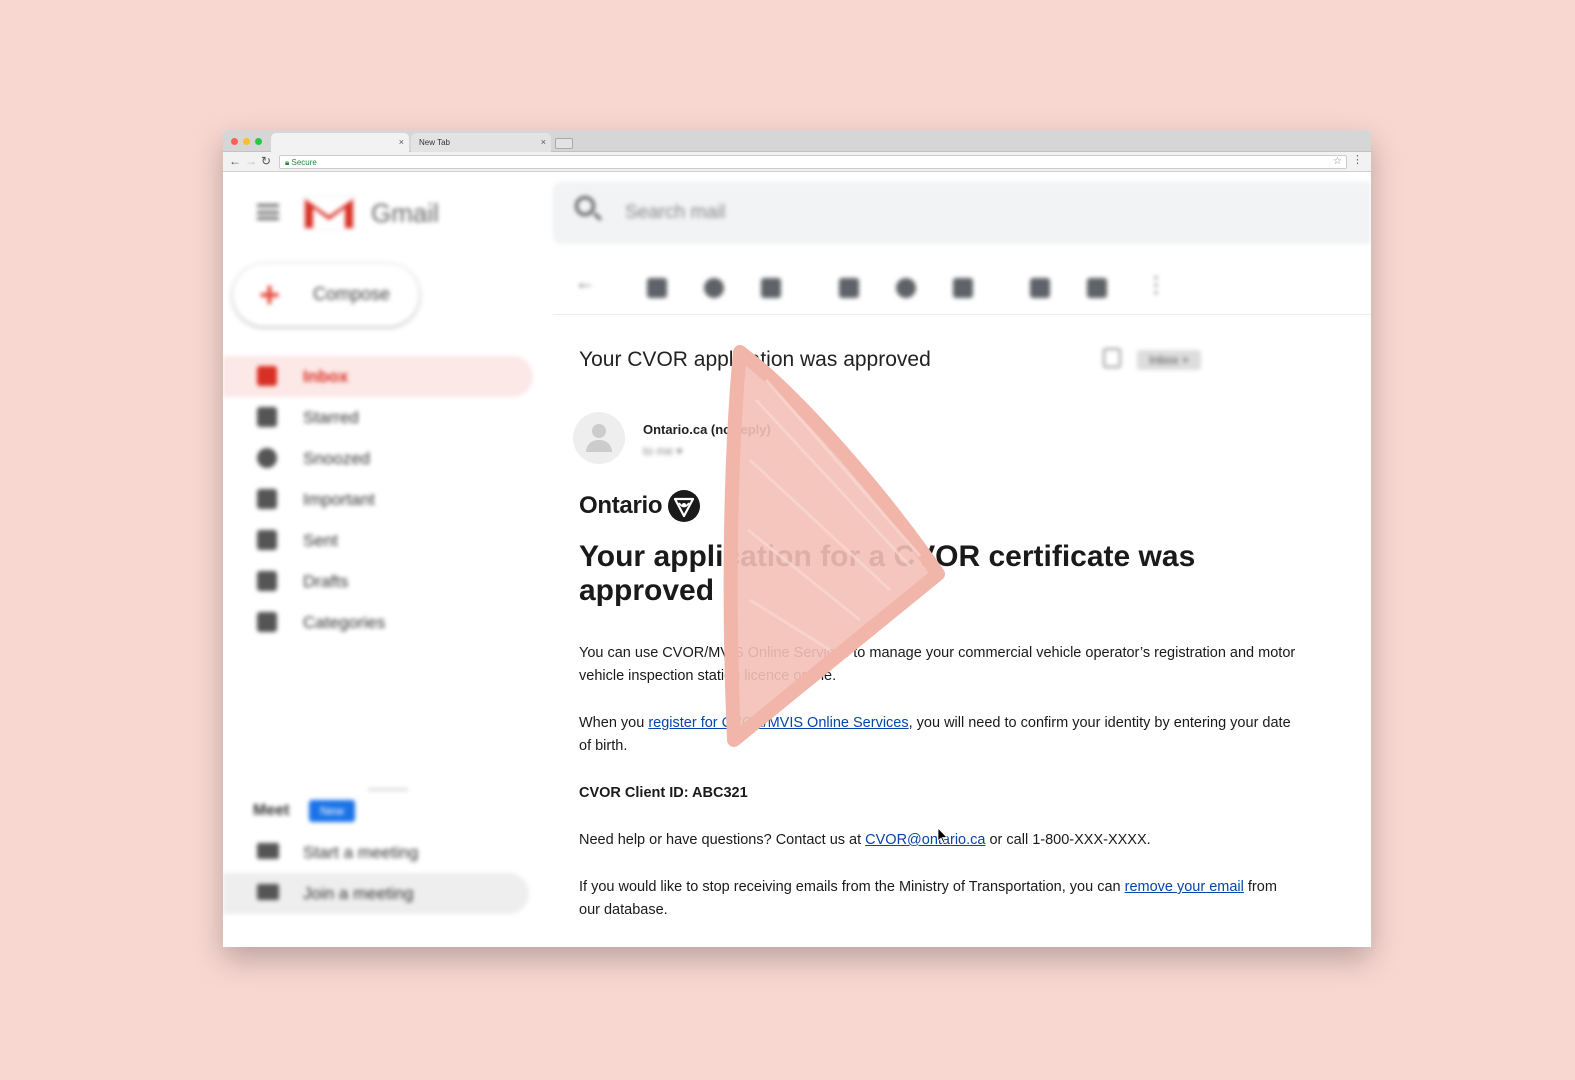 This screenshot has width=1575, height=1080. Describe the element at coordinates (771, 288) in the screenshot. I see `delete-icon` at that location.